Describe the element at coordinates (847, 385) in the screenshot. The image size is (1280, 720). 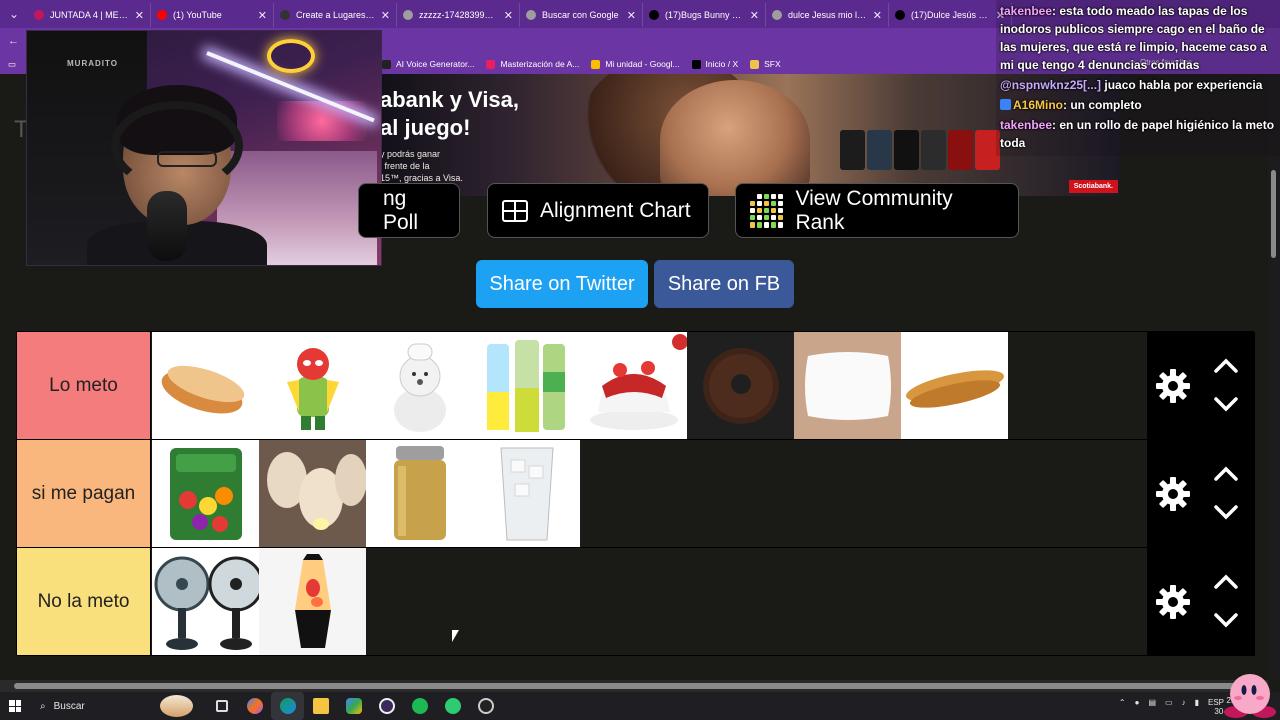
I see `tier-item-white-pillow` at that location.